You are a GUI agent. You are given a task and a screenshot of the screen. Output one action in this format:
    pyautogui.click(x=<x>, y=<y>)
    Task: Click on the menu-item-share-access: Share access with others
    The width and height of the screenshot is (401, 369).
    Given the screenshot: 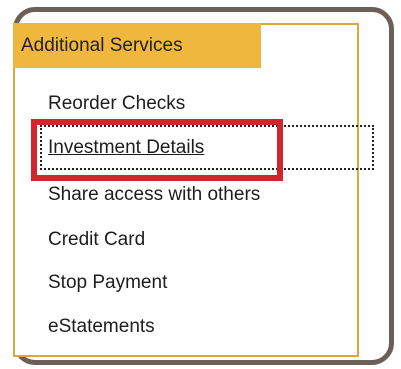 What is the action you would take?
    pyautogui.click(x=154, y=195)
    